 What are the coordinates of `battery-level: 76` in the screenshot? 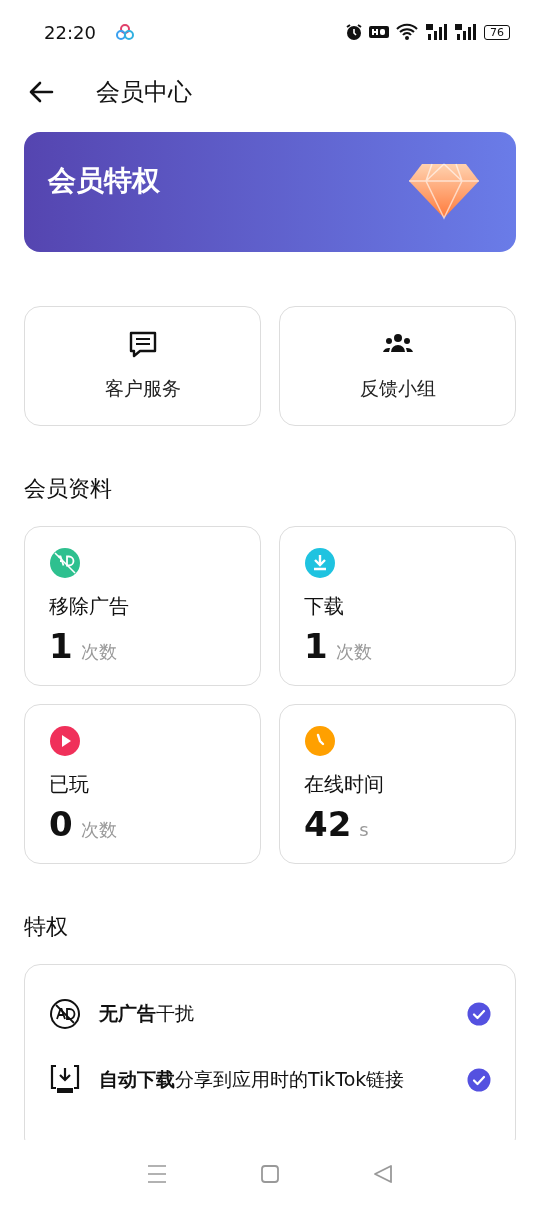 It's located at (497, 32).